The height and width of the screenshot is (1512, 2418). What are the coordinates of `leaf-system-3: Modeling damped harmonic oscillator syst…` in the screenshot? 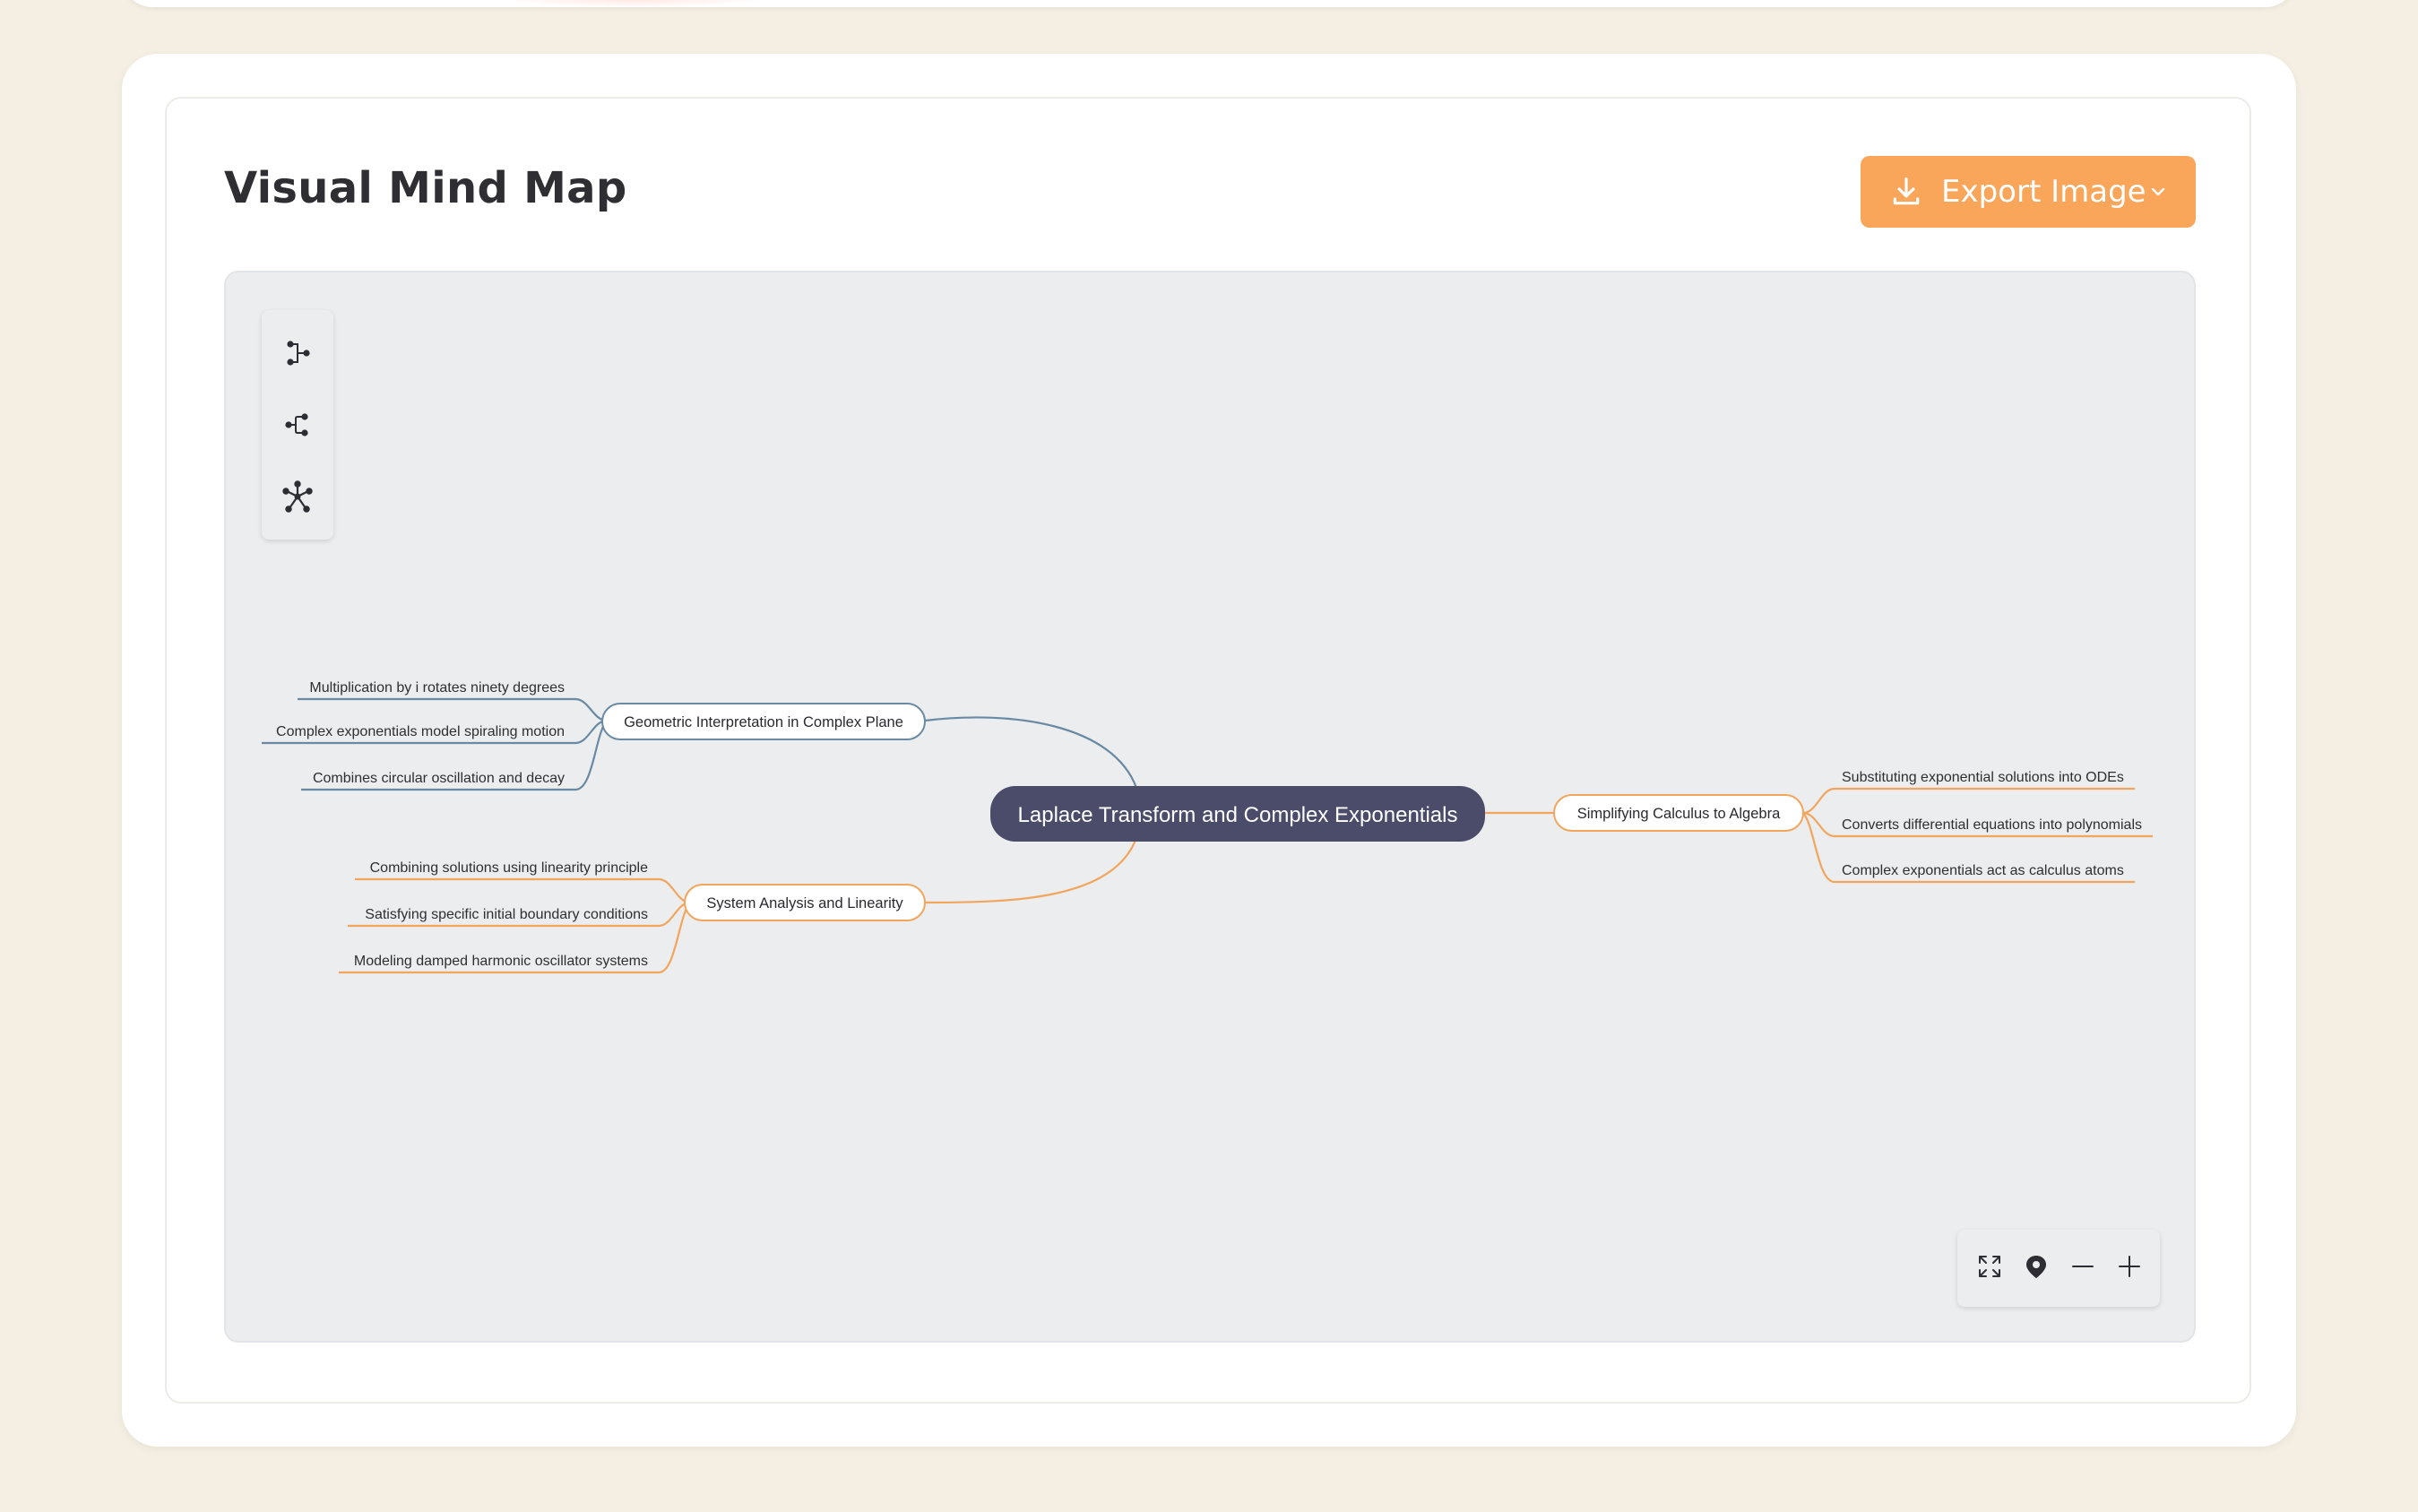 It's located at (501, 961).